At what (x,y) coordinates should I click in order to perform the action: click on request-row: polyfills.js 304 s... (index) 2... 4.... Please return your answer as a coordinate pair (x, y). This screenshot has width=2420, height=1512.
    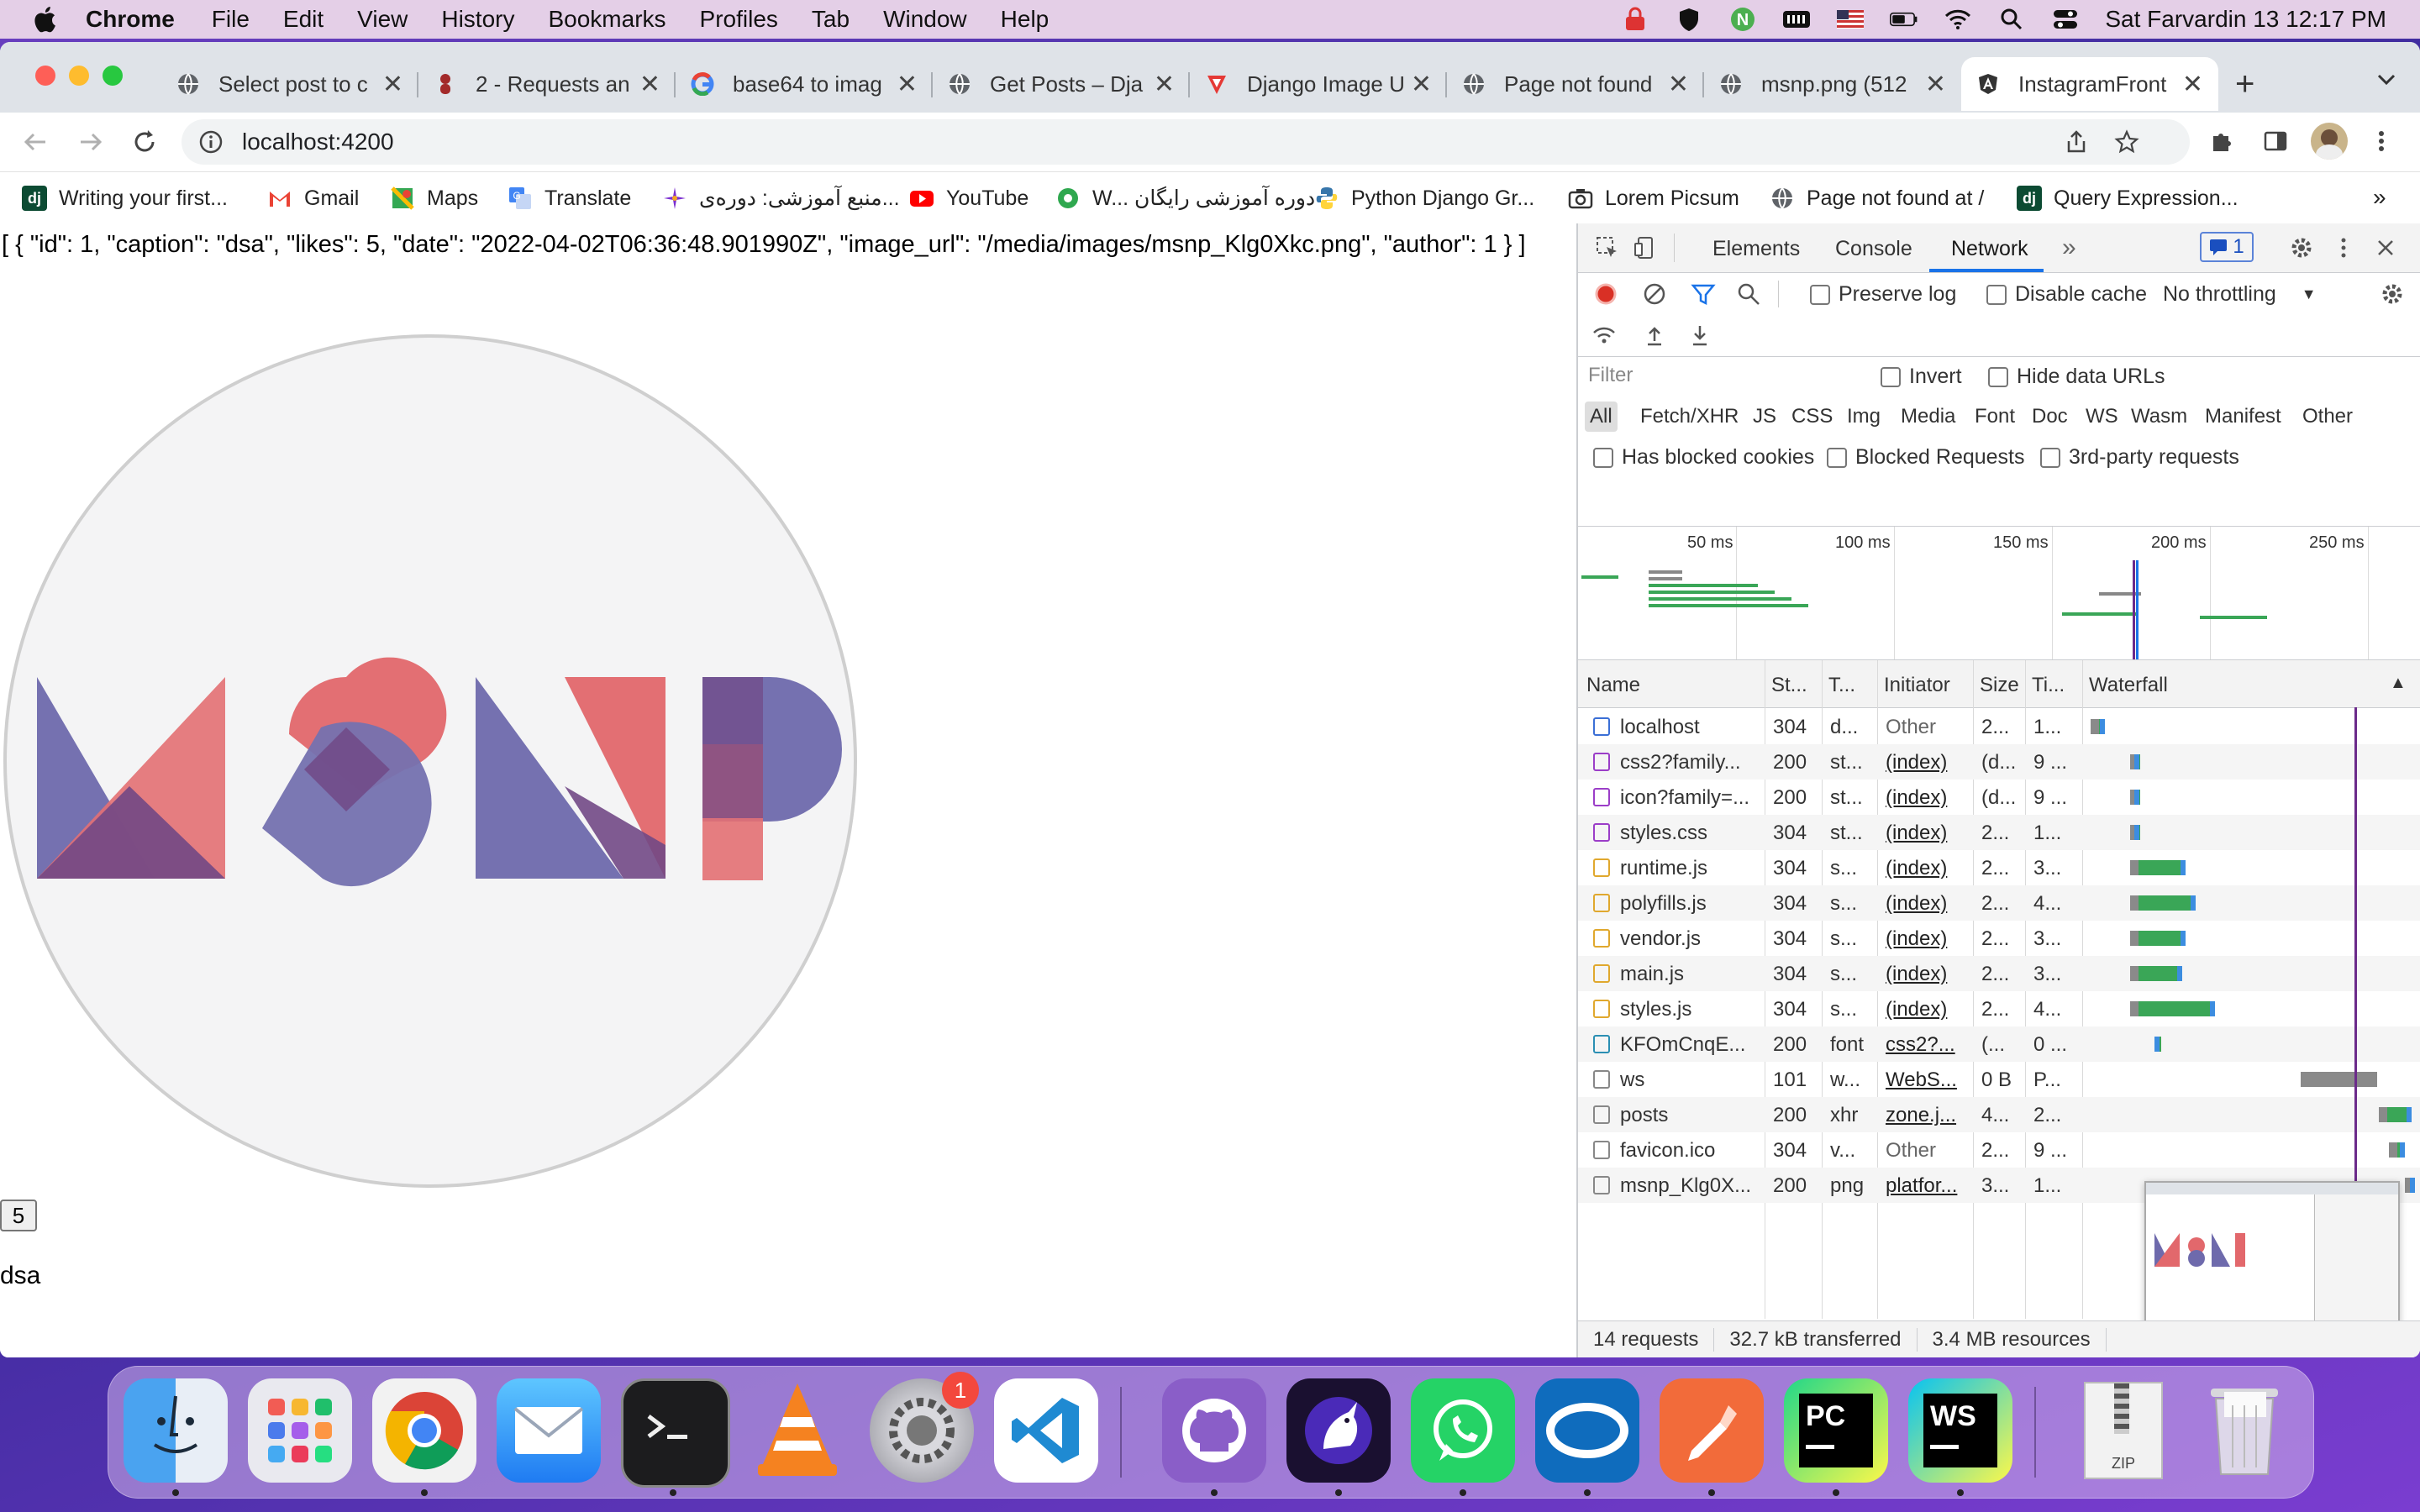
    Looking at the image, I should click on (1999, 903).